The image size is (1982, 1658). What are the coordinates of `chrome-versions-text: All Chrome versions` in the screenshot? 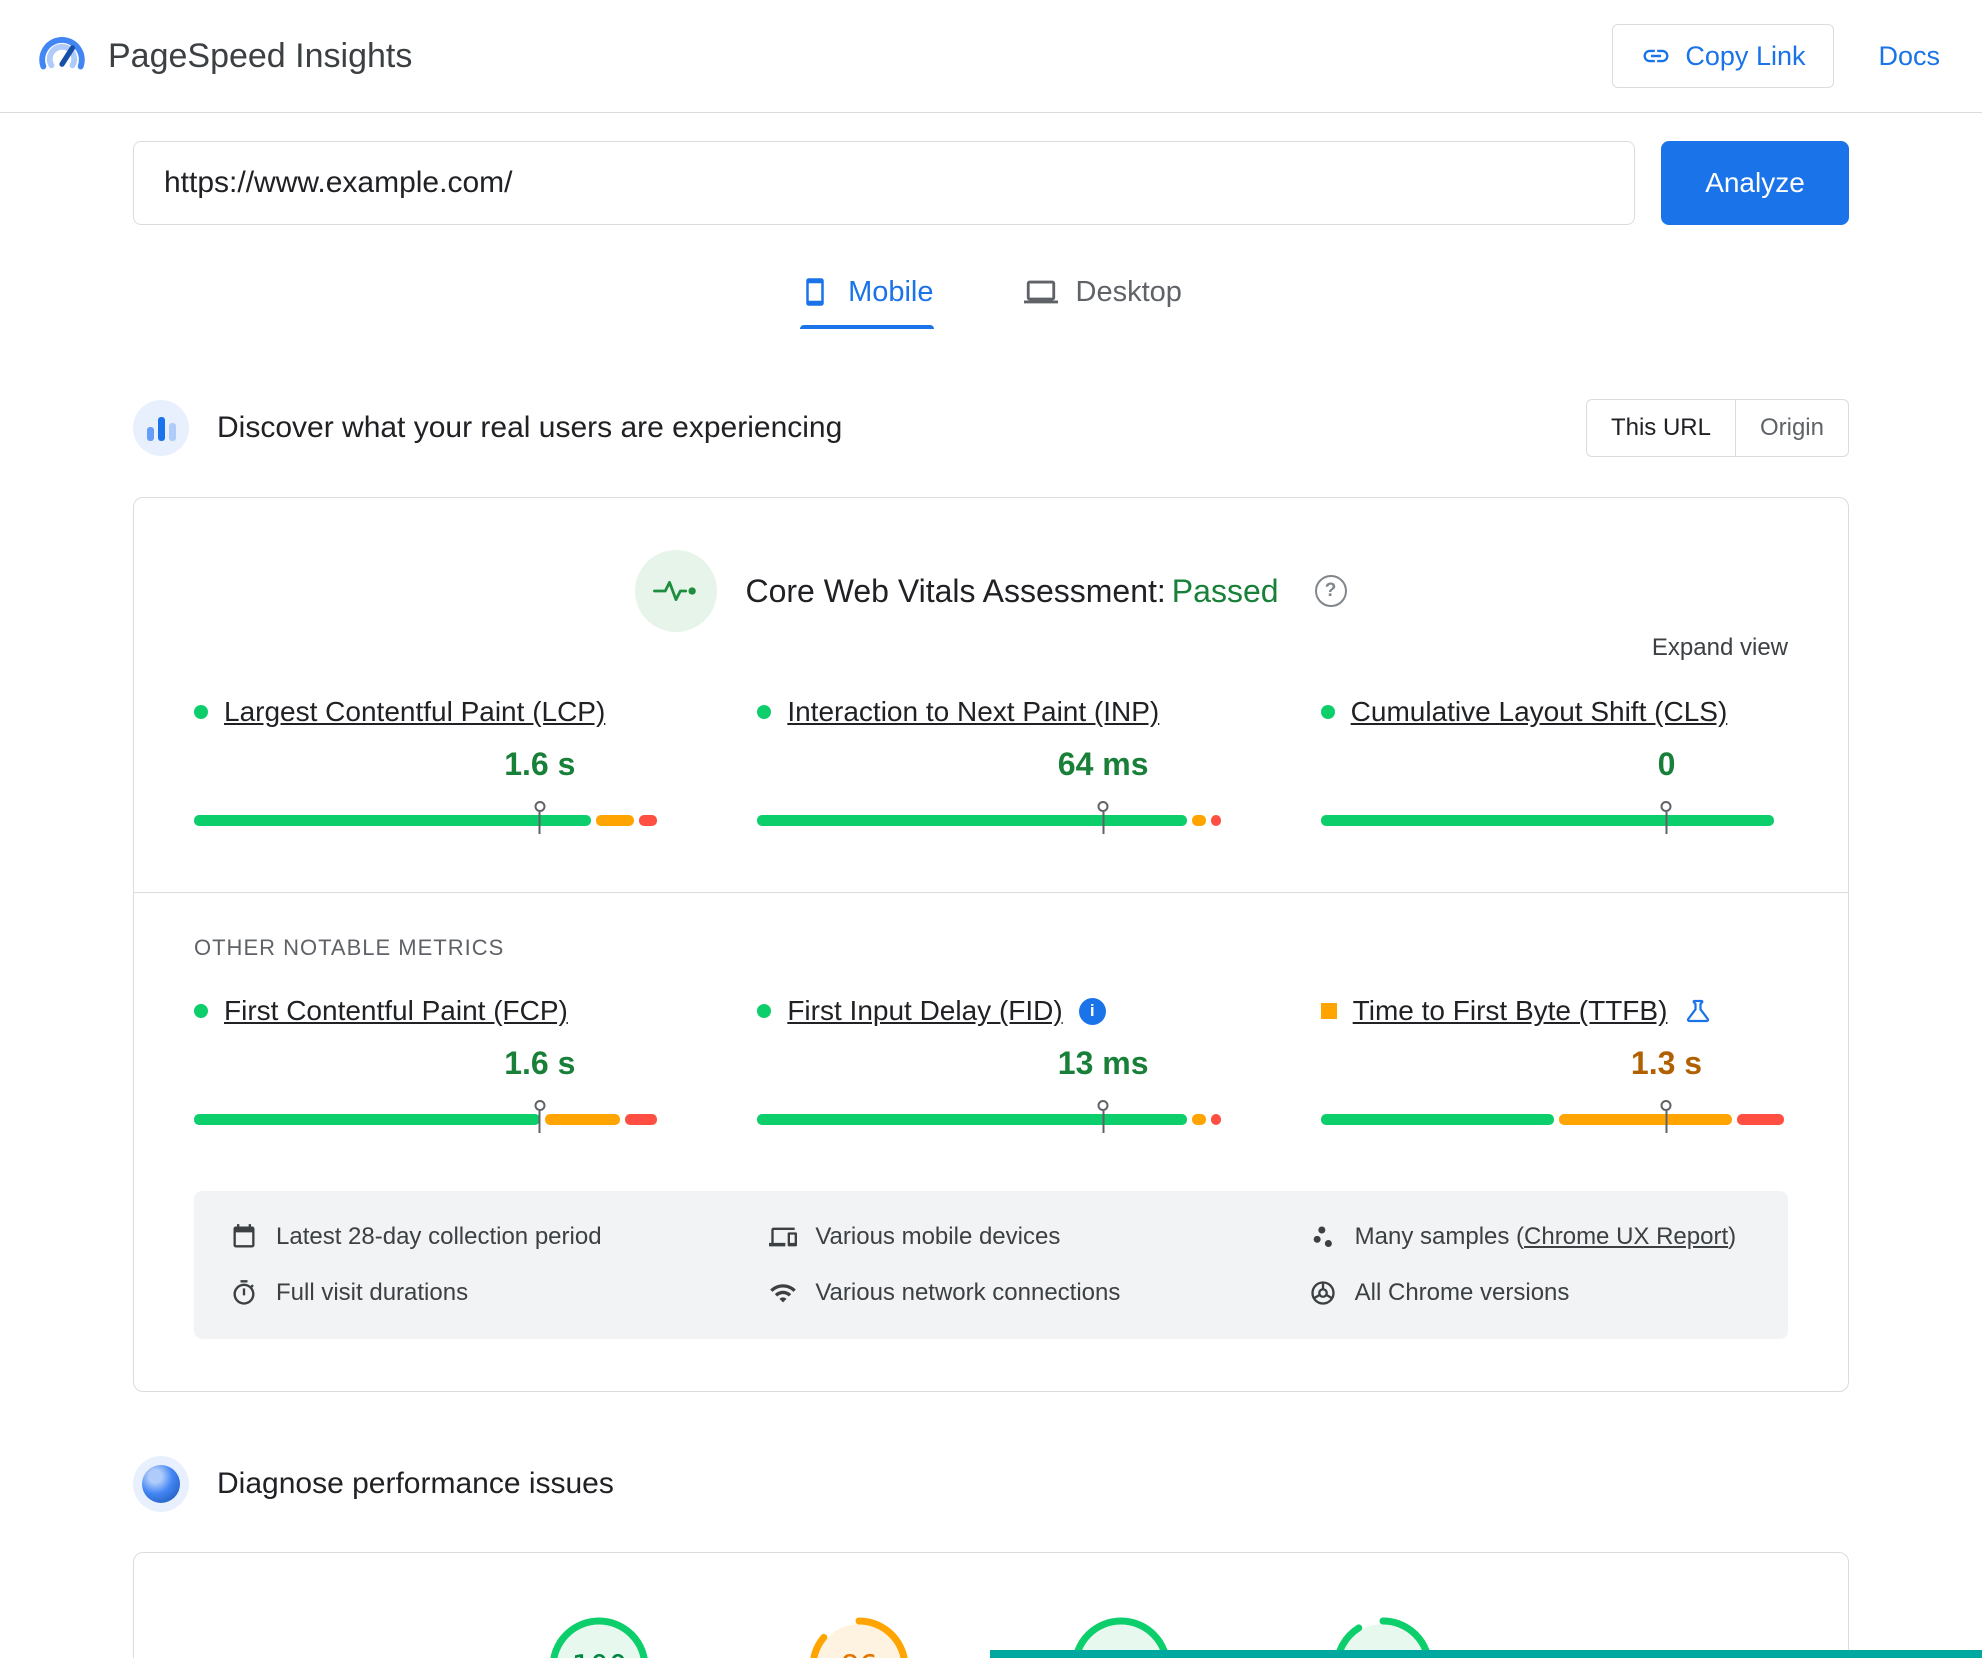 It's located at (1462, 1292).